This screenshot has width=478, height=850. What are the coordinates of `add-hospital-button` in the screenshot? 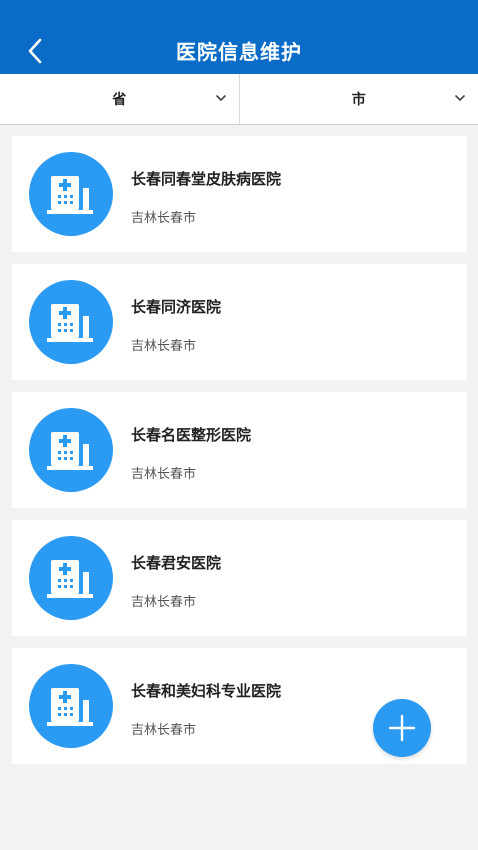 It's located at (402, 728).